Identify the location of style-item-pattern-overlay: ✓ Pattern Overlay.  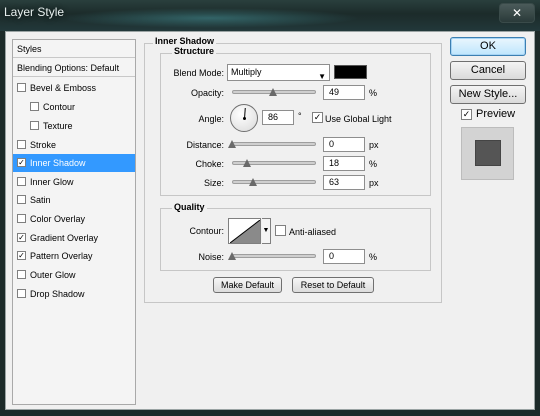
(74, 256).